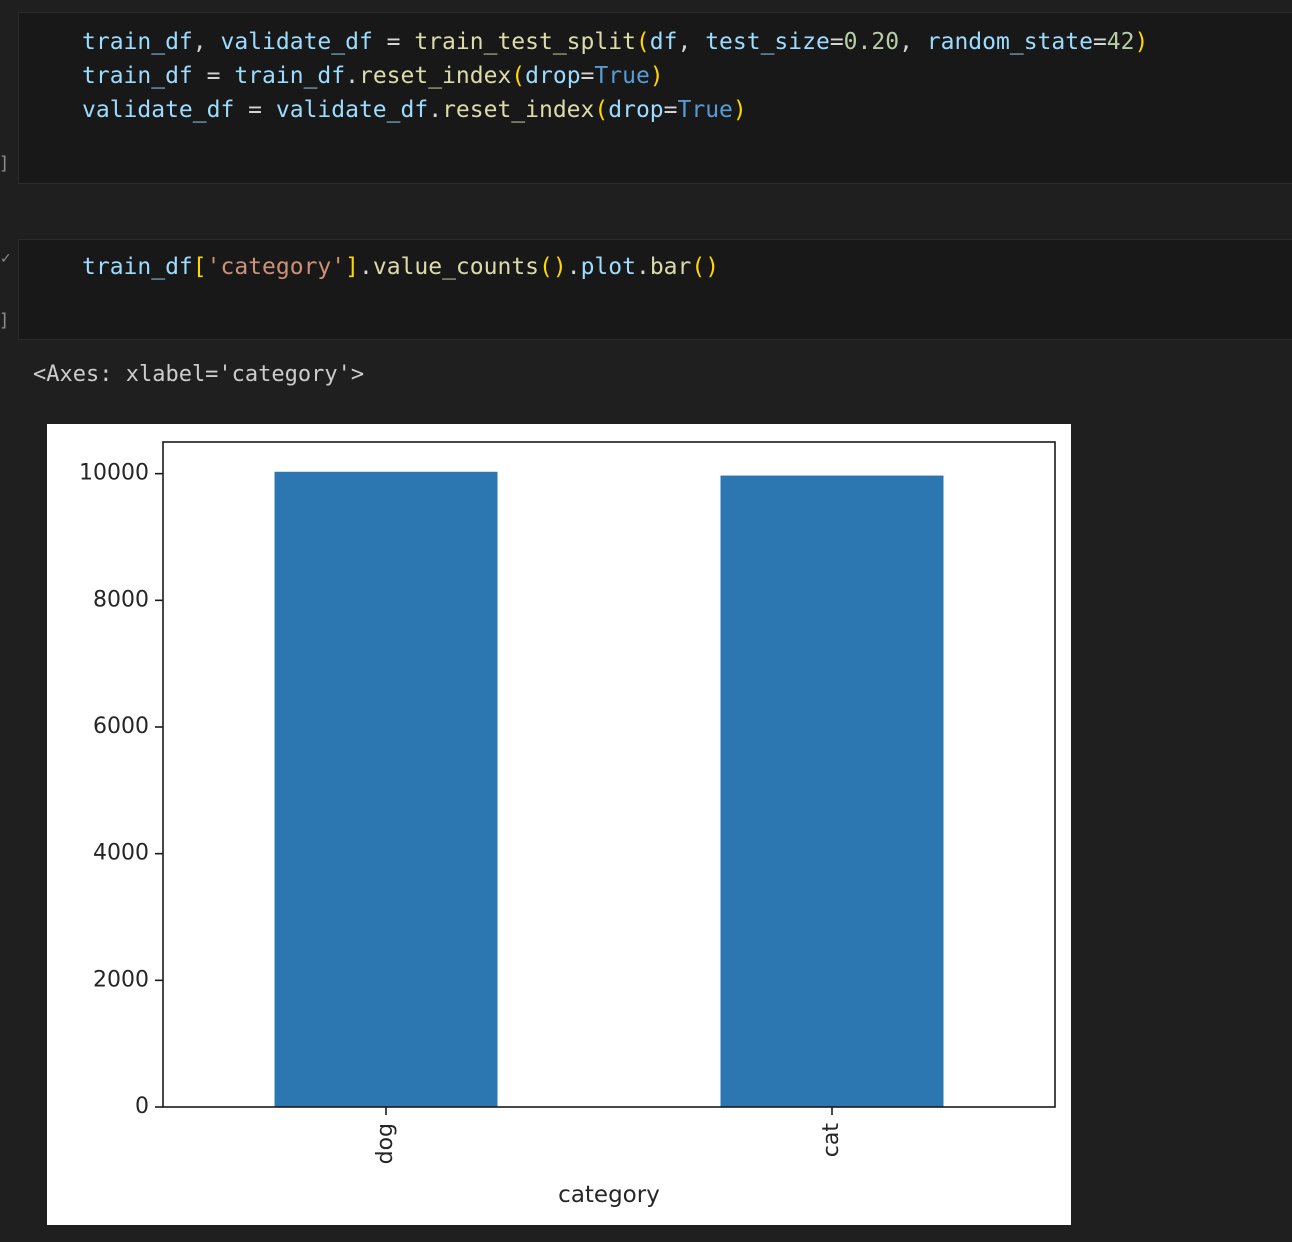  Describe the element at coordinates (609, 1195) in the screenshot. I see `x-axis-label: category` at that location.